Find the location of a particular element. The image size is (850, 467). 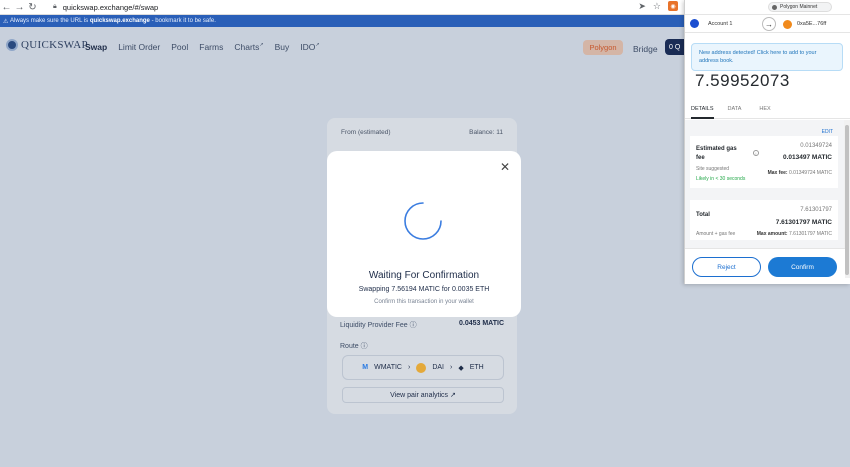

nav-ido: IDO↗ is located at coordinates (309, 47).